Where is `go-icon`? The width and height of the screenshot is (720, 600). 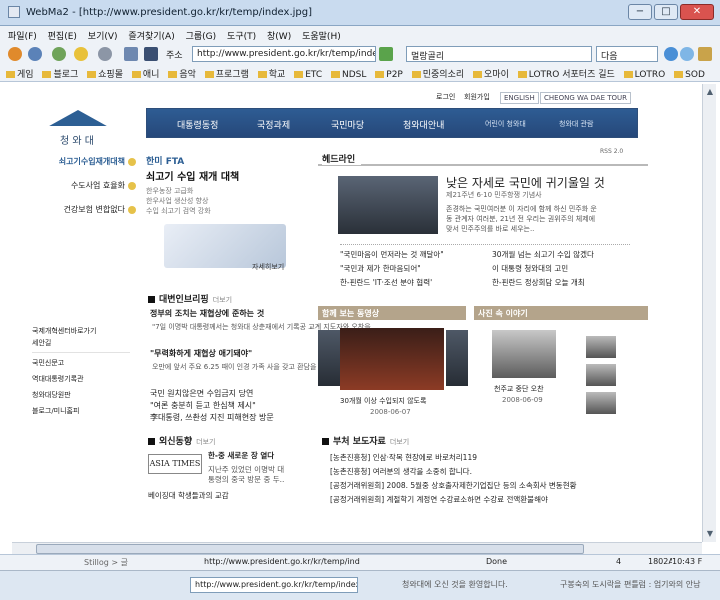 go-icon is located at coordinates (386, 54).